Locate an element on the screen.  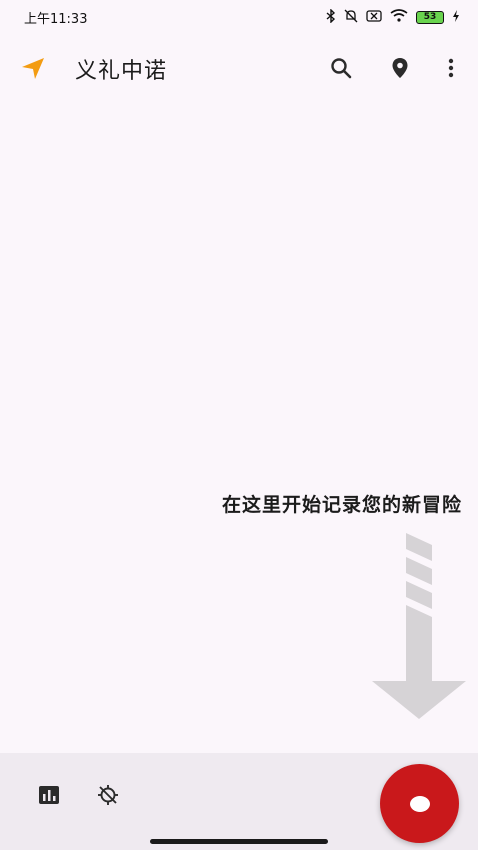
statistics-button is located at coordinates (49, 795).